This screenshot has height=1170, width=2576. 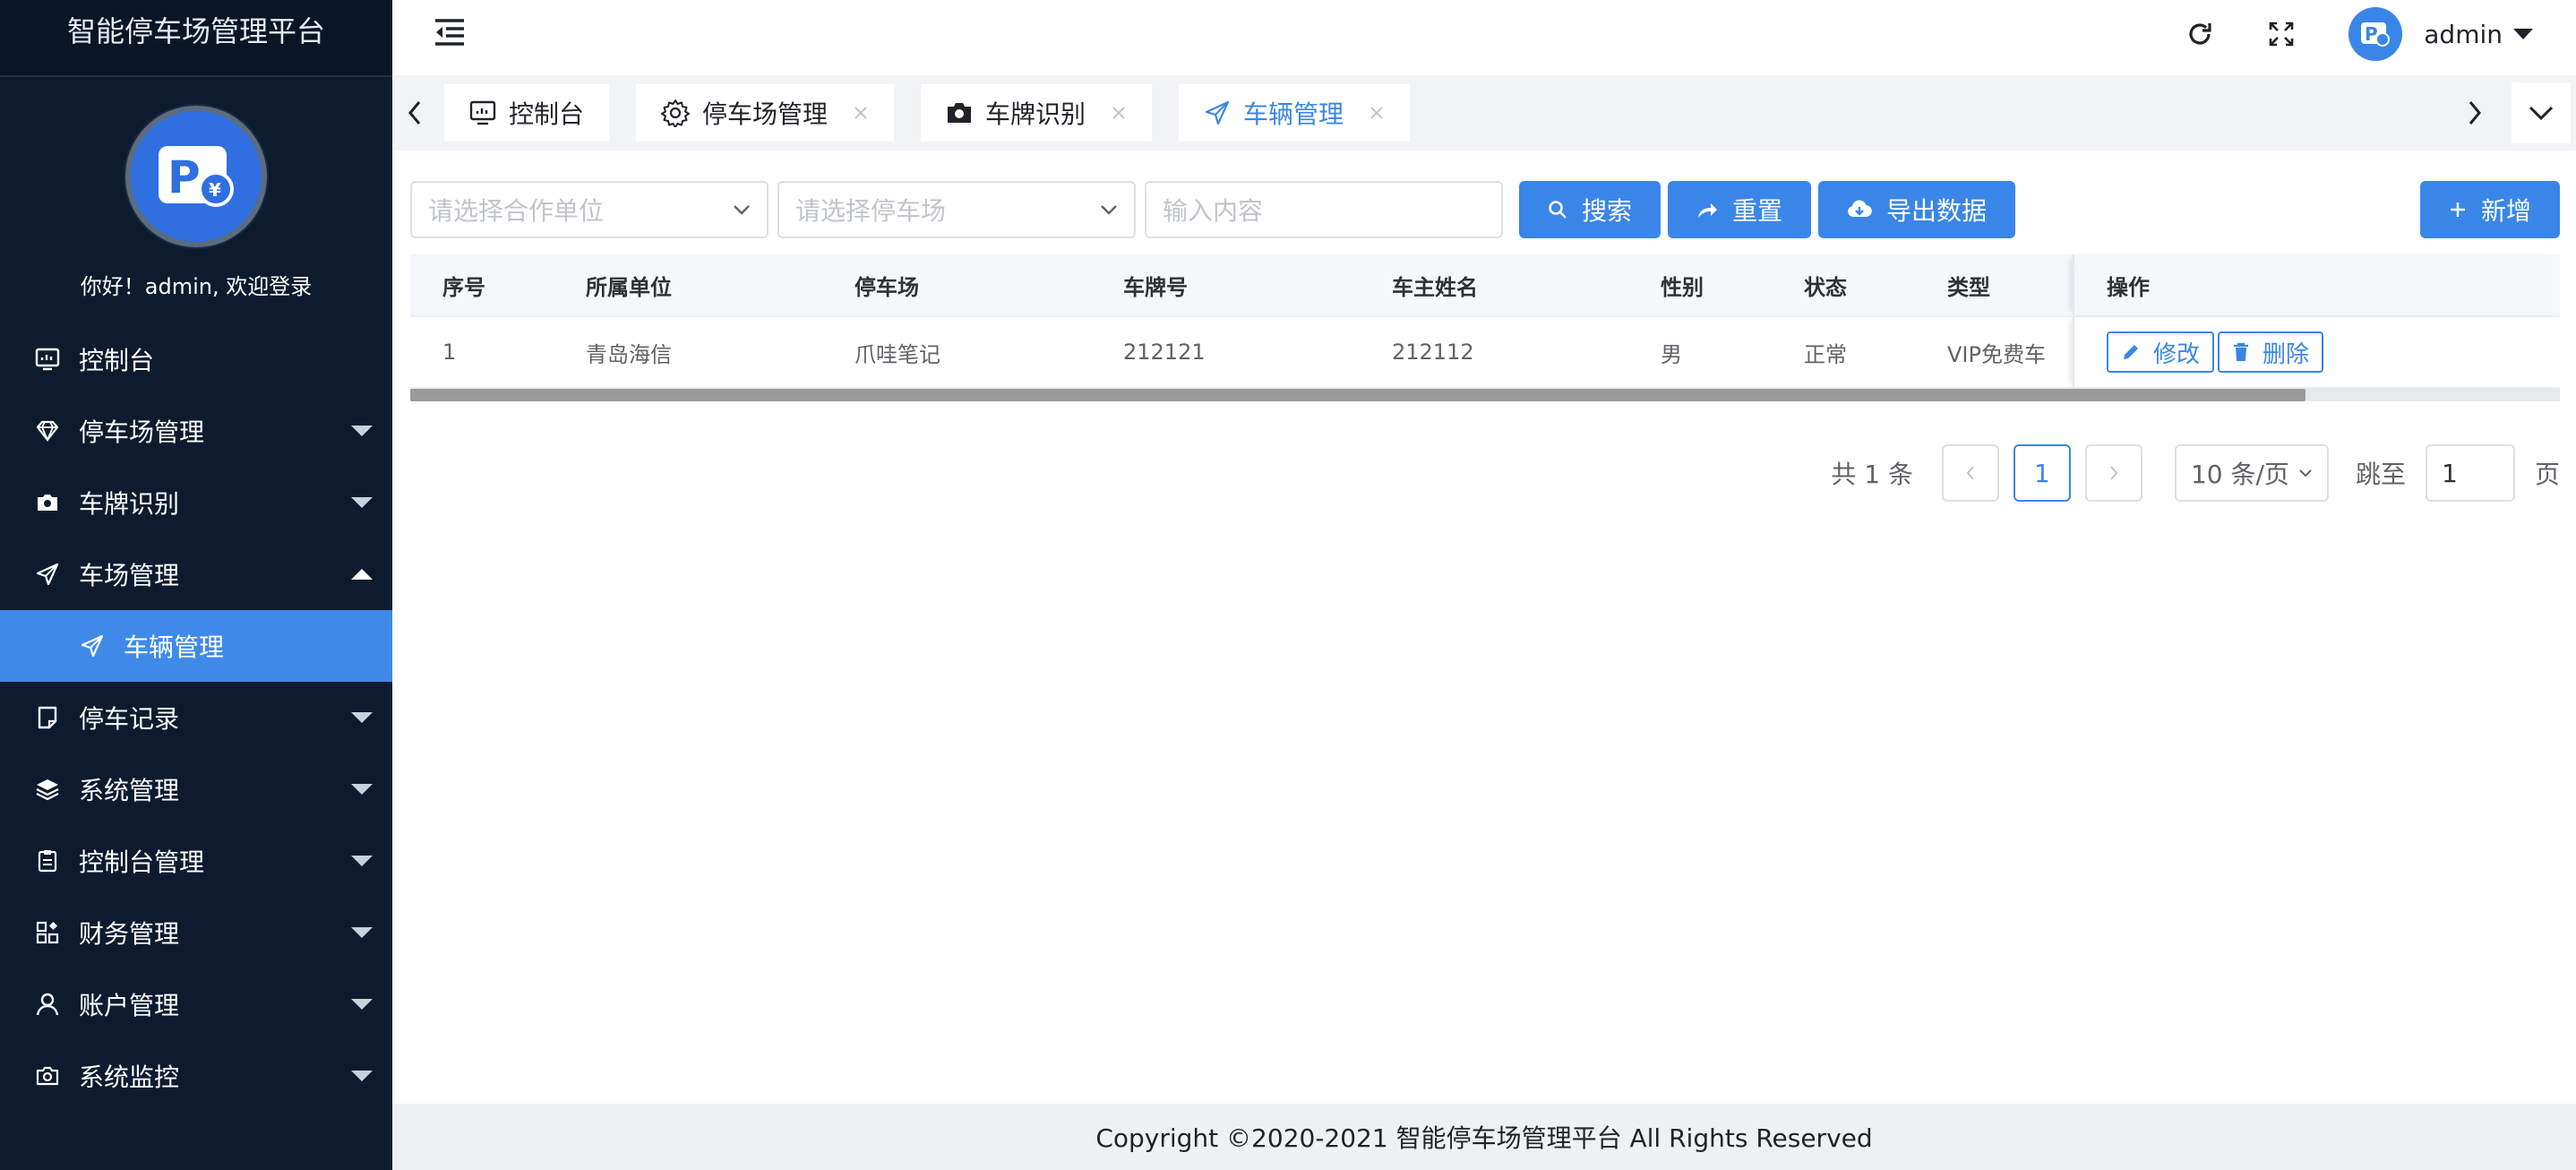 What do you see at coordinates (2489, 210) in the screenshot?
I see `add-button: 新增` at bounding box center [2489, 210].